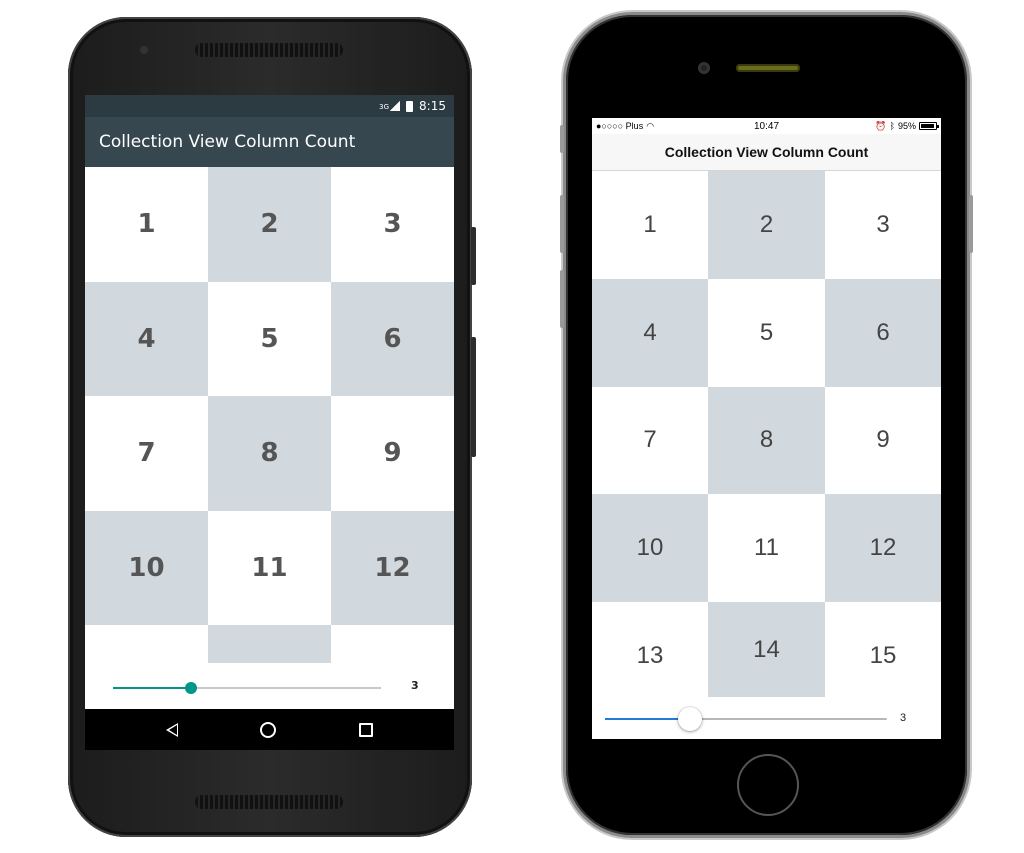 This screenshot has height=853, width=1024. I want to click on navigation-bar: Collection View Column Count, so click(766, 152).